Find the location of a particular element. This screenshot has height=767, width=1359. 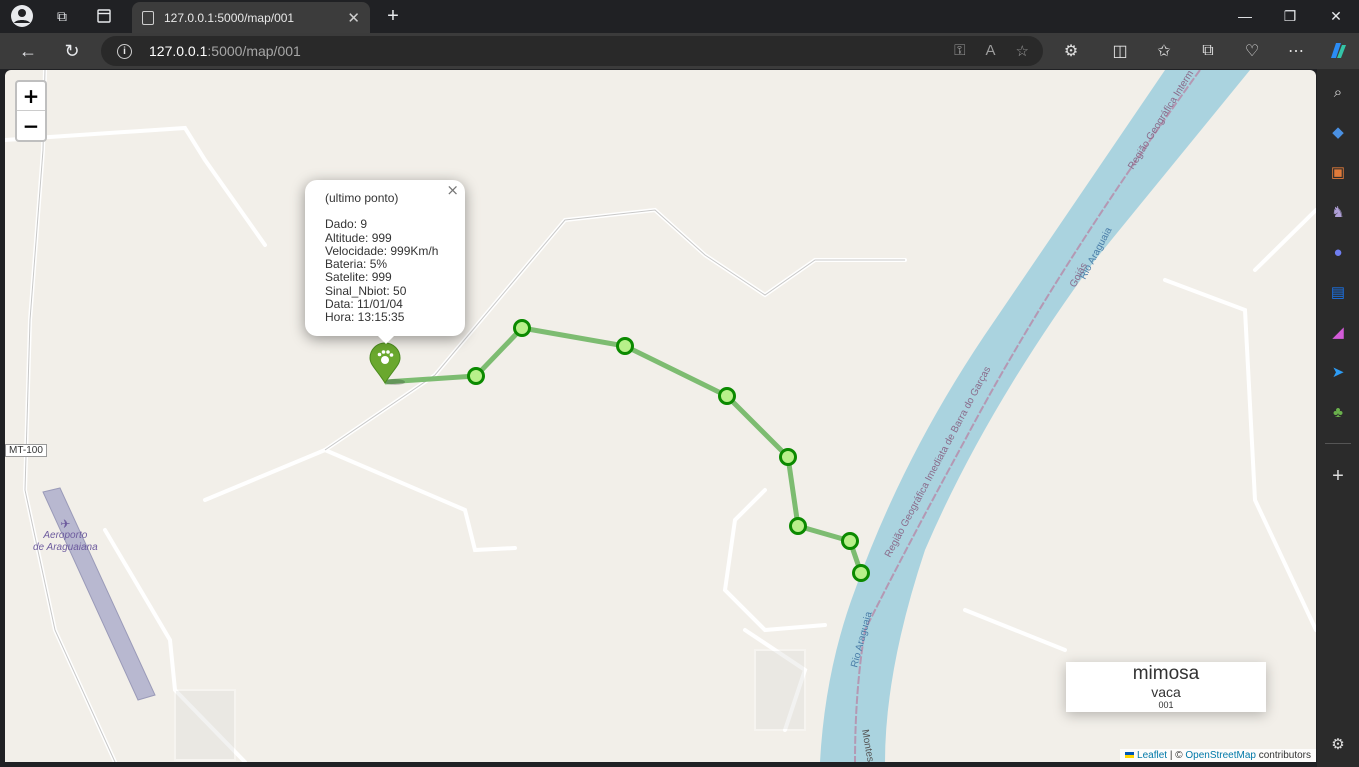

popup-close-icon: × is located at coordinates (452, 189).